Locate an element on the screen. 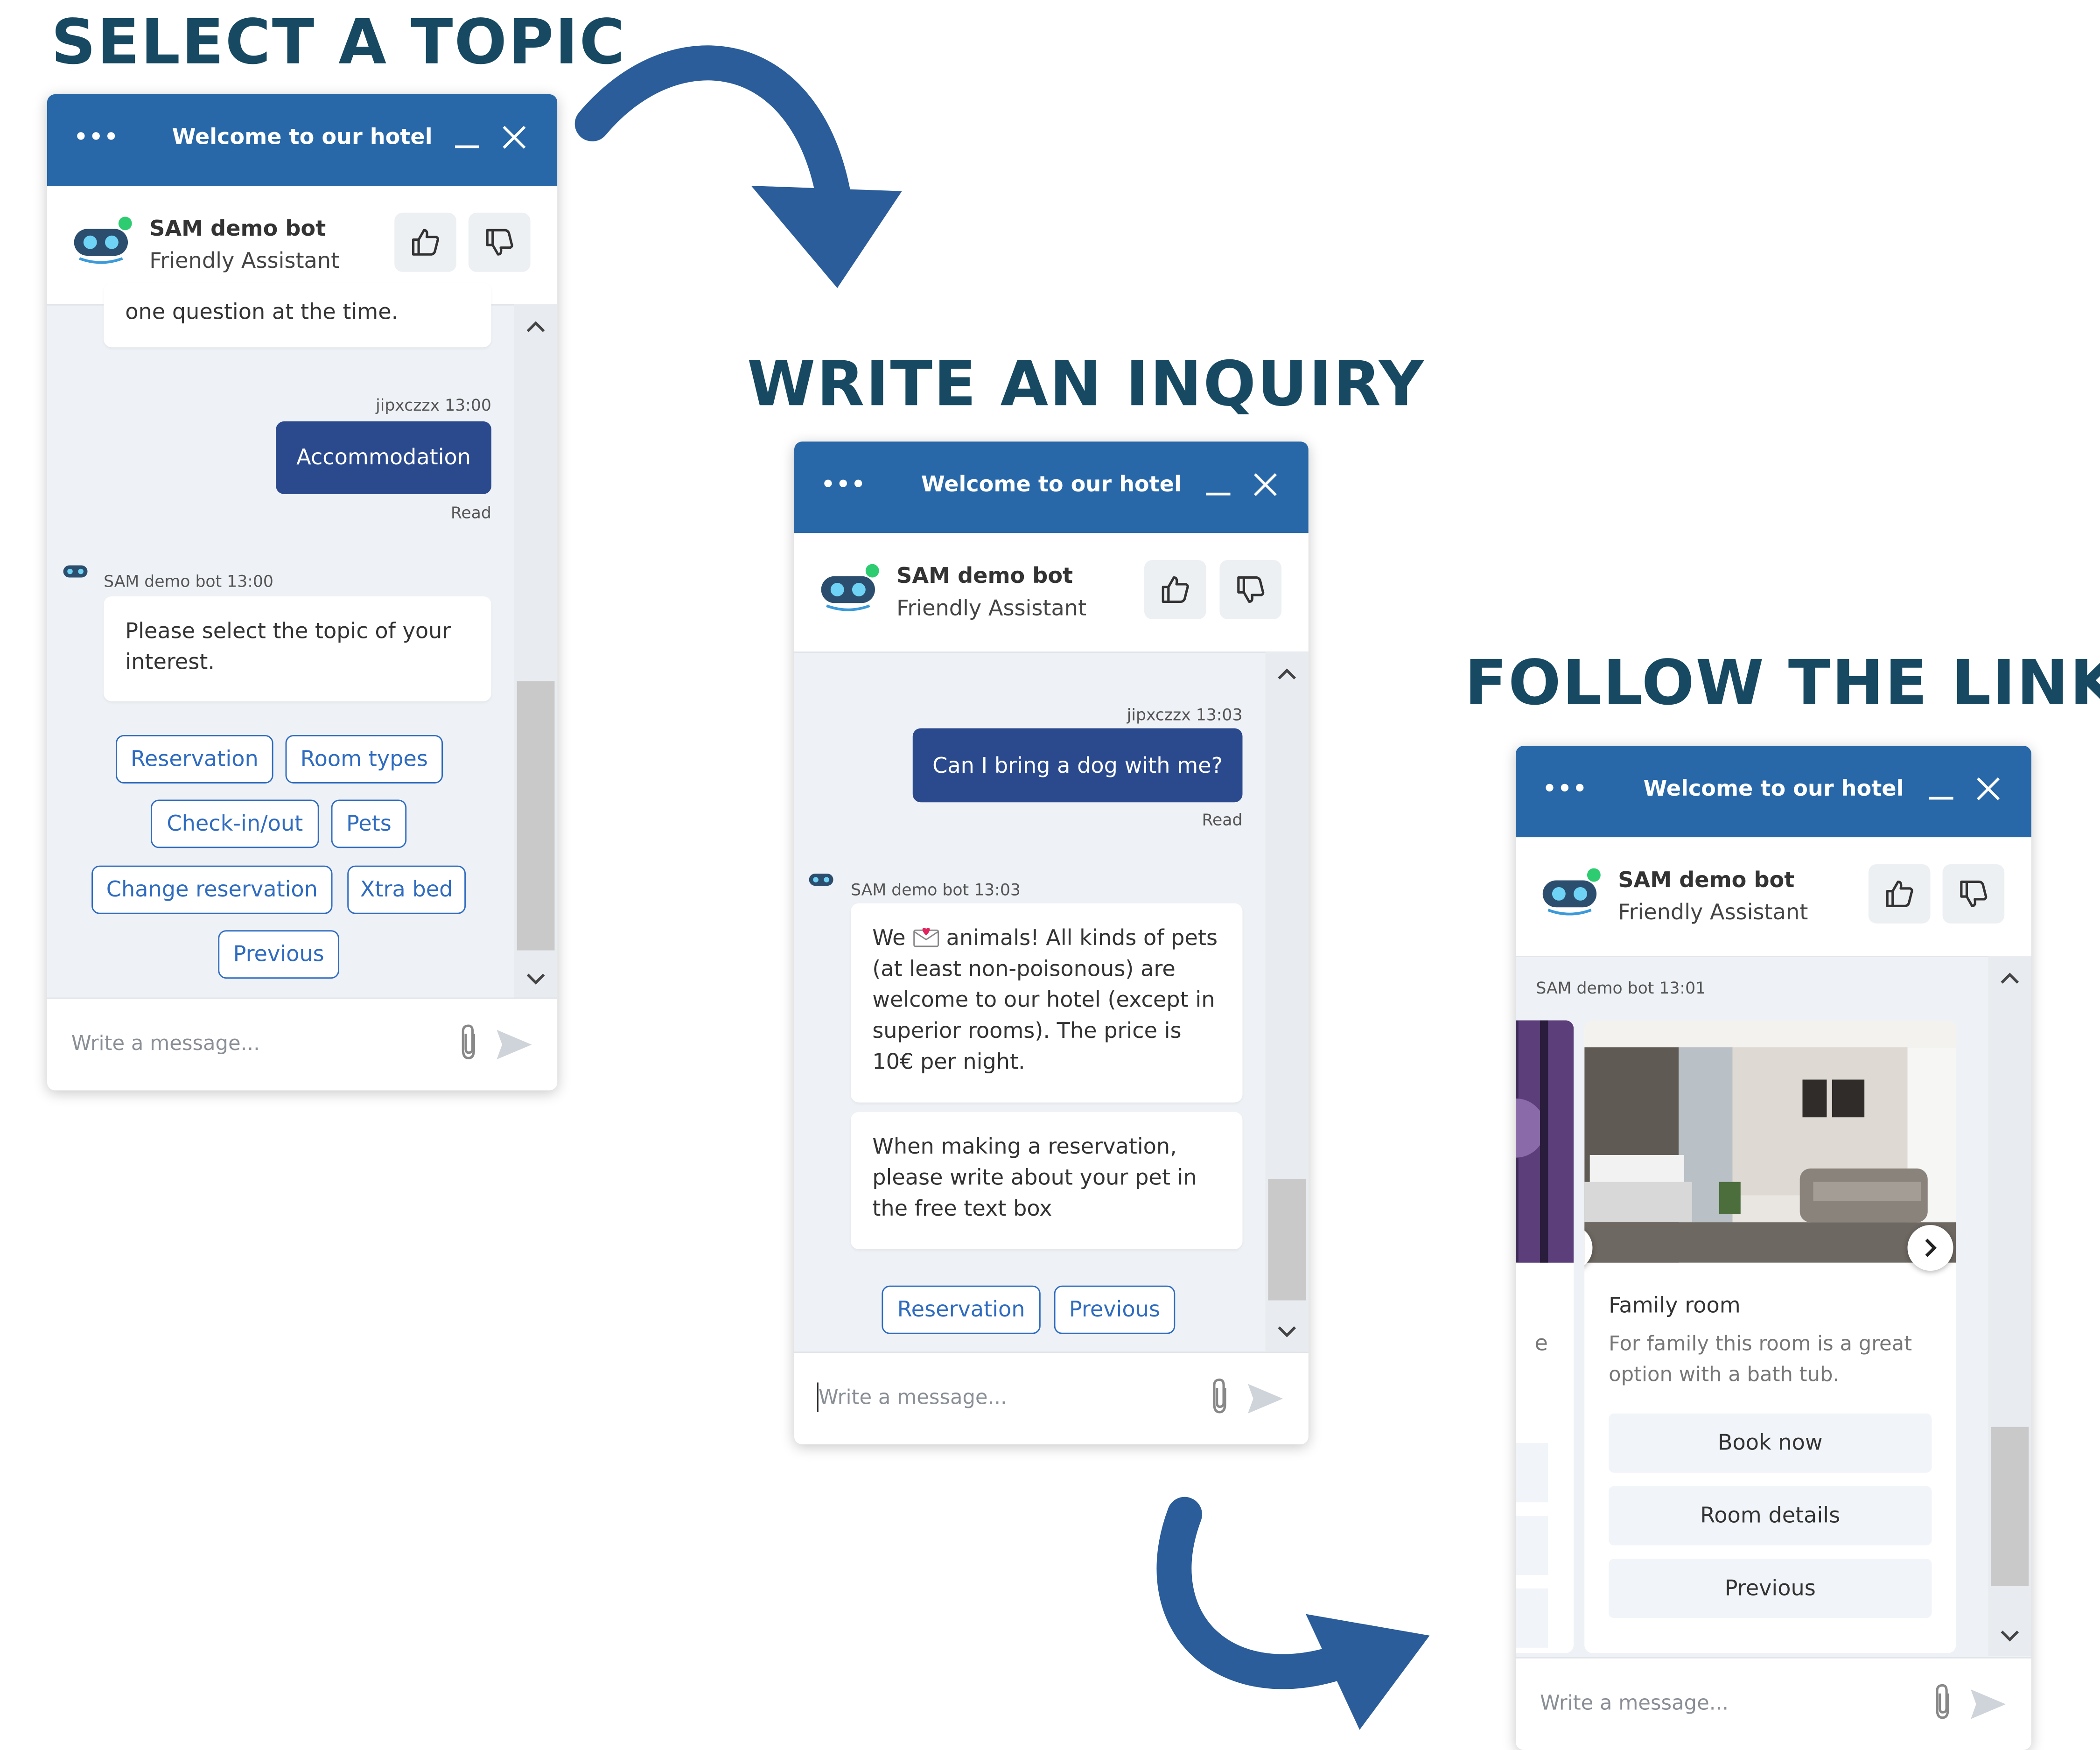 The width and height of the screenshot is (2100, 1750). bot-message-prefix: We is located at coordinates (889, 937).